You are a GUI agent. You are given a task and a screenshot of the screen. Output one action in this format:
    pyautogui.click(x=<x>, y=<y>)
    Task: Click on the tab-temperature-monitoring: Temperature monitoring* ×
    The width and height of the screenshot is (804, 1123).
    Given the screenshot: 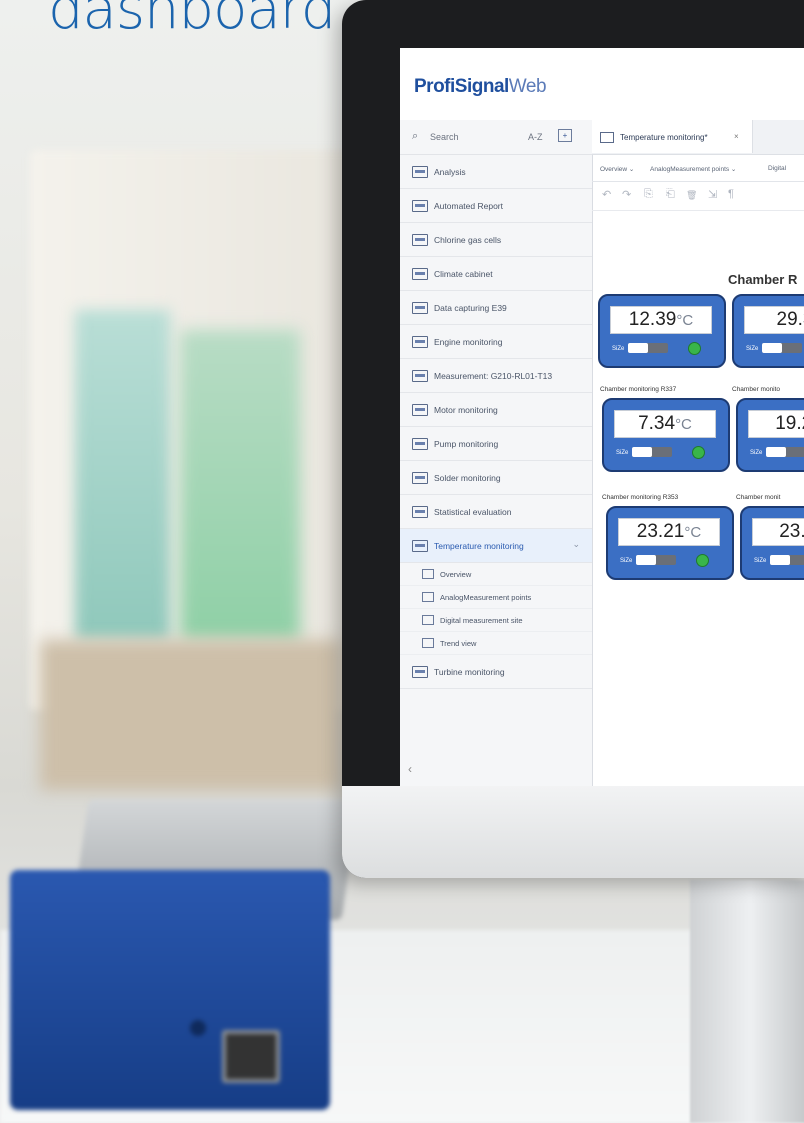 What is the action you would take?
    pyautogui.click(x=672, y=136)
    